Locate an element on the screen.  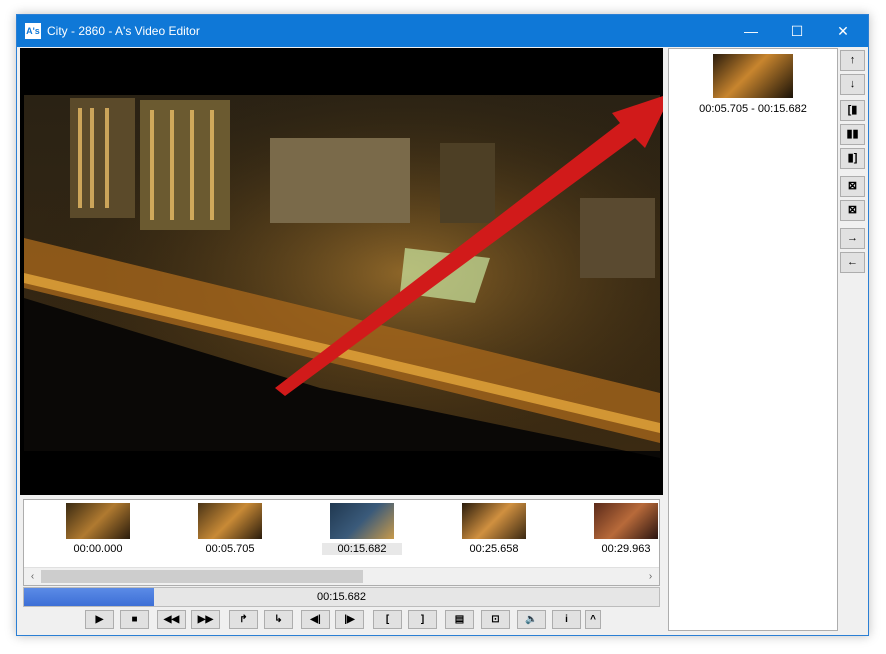
play-button: ▶ is located at coordinates (99, 619).